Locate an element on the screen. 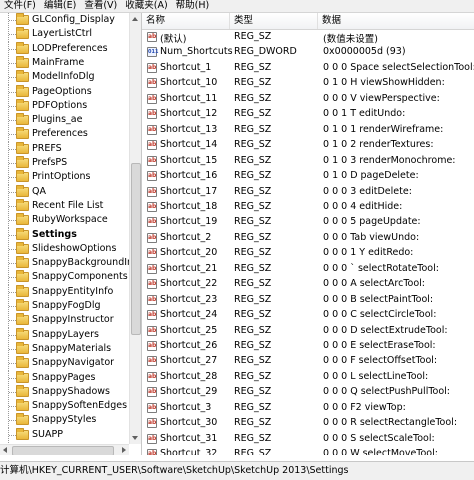 The width and height of the screenshot is (474, 480). tree-item: SnappyNavigator is located at coordinates (64, 364).